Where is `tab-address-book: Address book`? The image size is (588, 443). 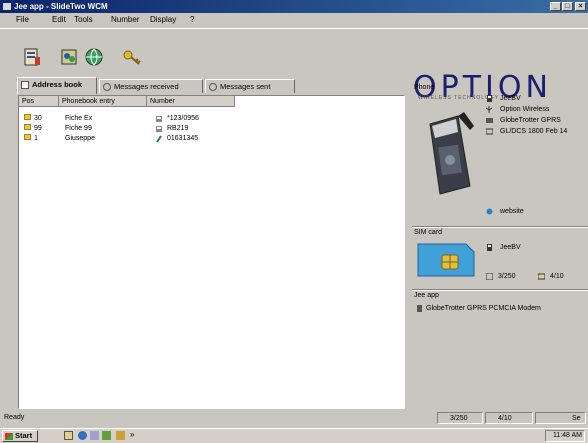 tab-address-book: Address book is located at coordinates (57, 85).